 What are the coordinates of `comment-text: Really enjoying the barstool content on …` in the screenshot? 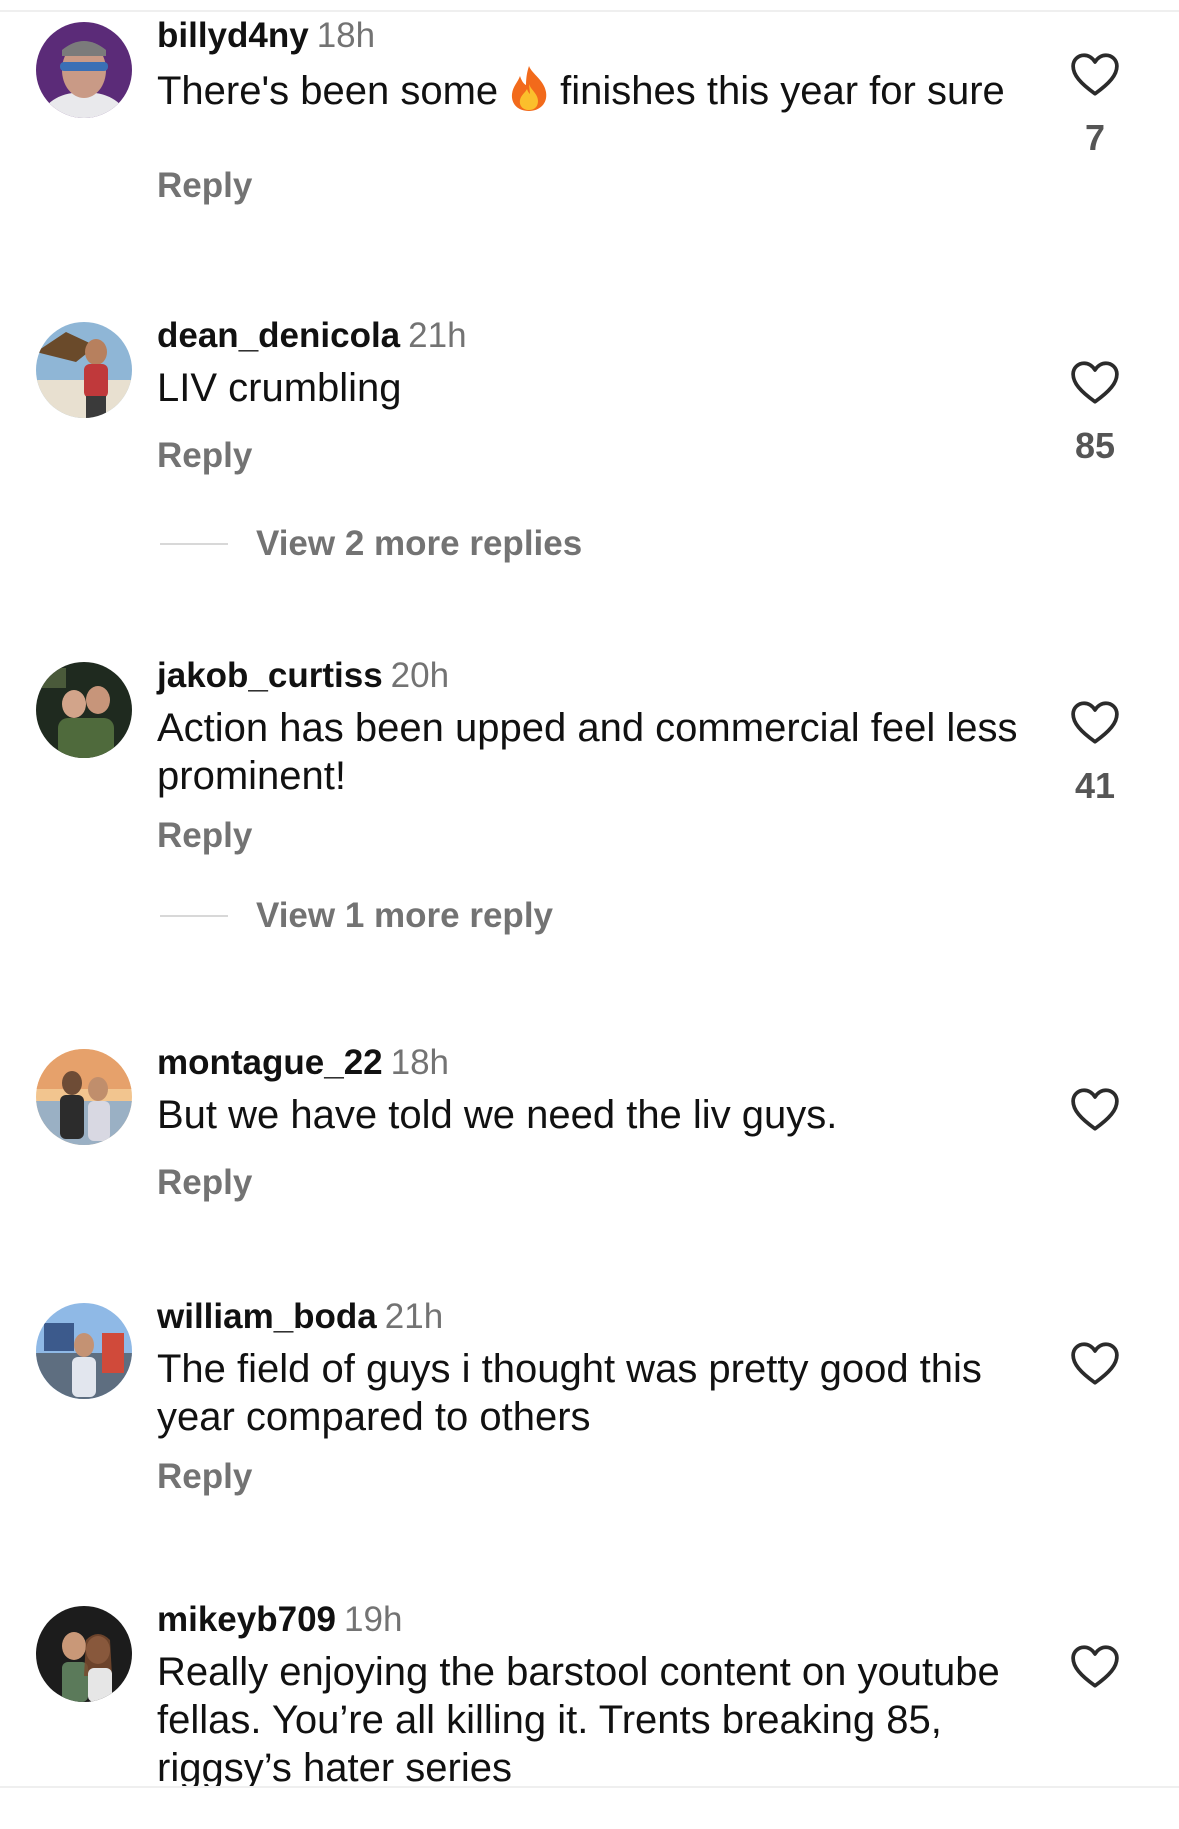 It's located at (578, 1718).